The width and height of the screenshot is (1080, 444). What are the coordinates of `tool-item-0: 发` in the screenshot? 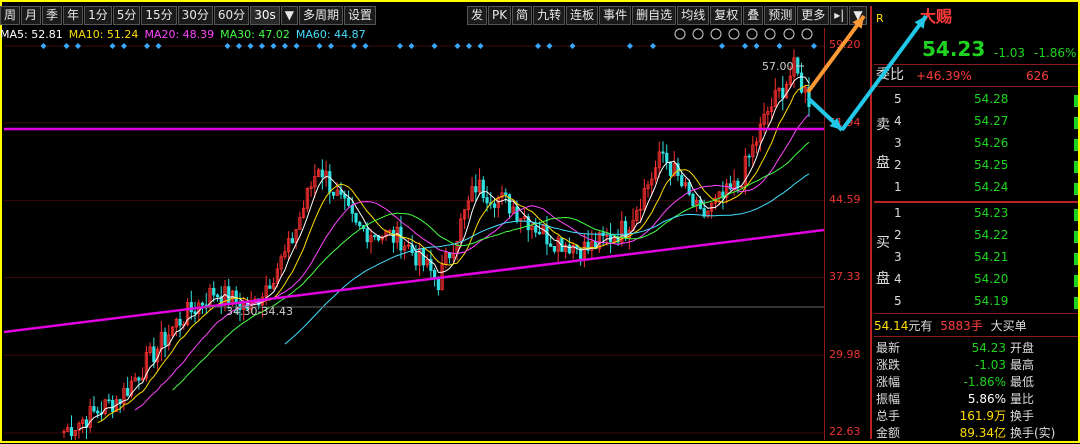 It's located at (476, 15).